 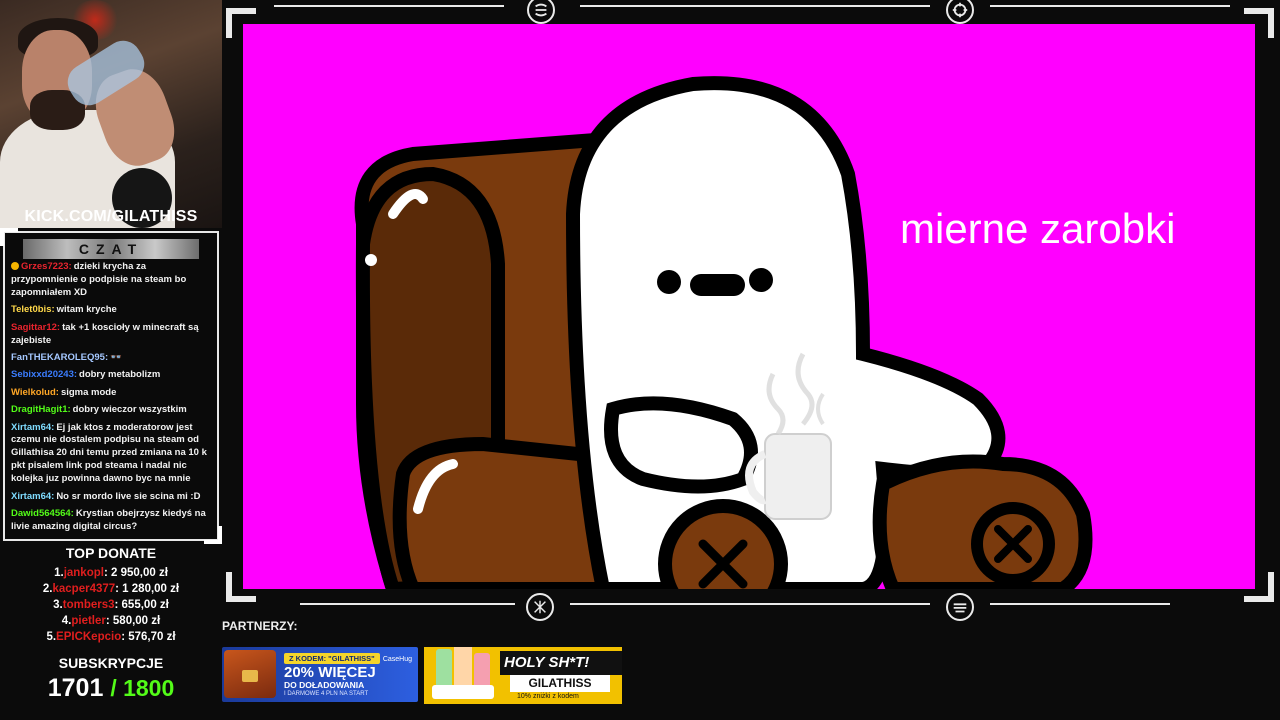 I want to click on chat-username: Wielkolud:, so click(x=35, y=392).